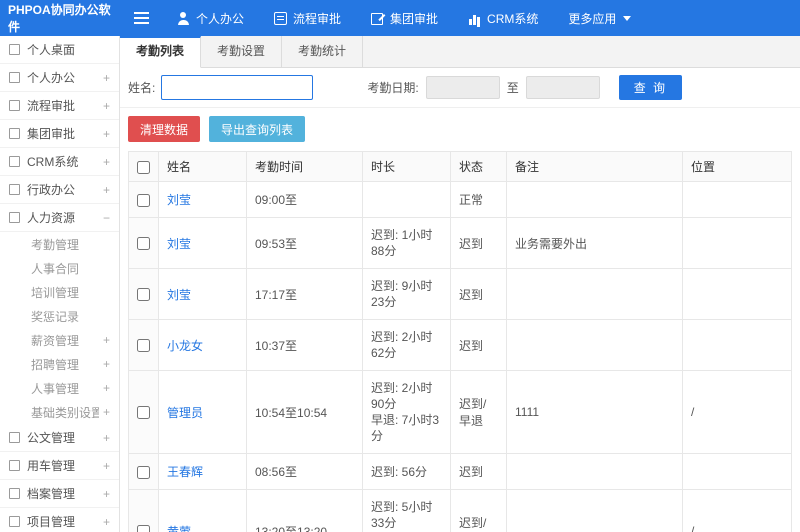  Describe the element at coordinates (59, 340) in the screenshot. I see `sidebar-subitem-5: 薪资管理 +` at that location.